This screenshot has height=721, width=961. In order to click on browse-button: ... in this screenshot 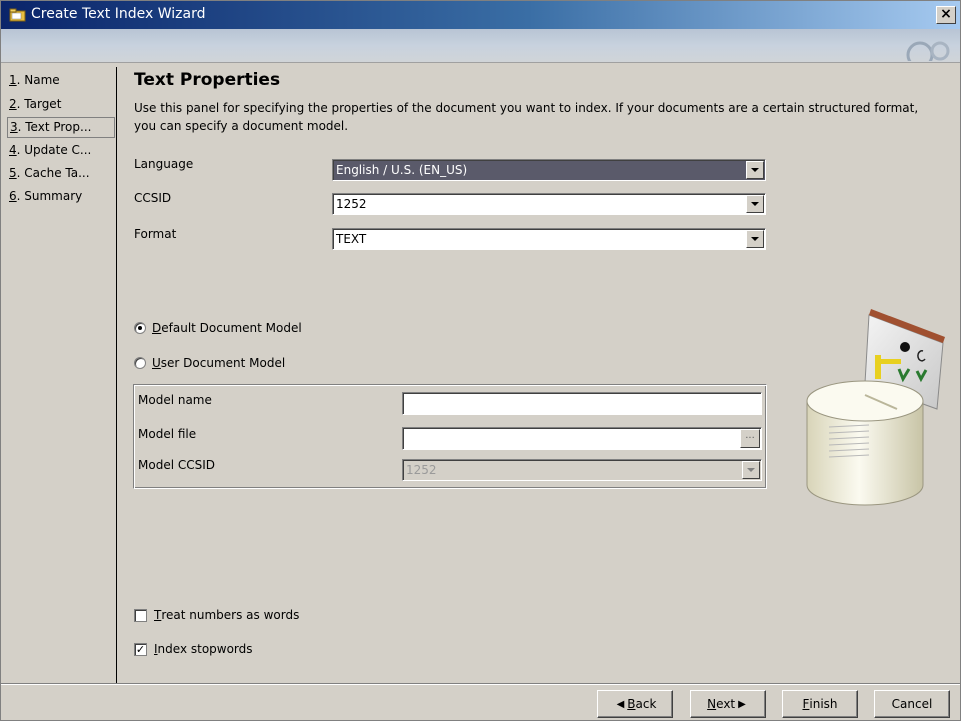, I will do `click(750, 438)`.